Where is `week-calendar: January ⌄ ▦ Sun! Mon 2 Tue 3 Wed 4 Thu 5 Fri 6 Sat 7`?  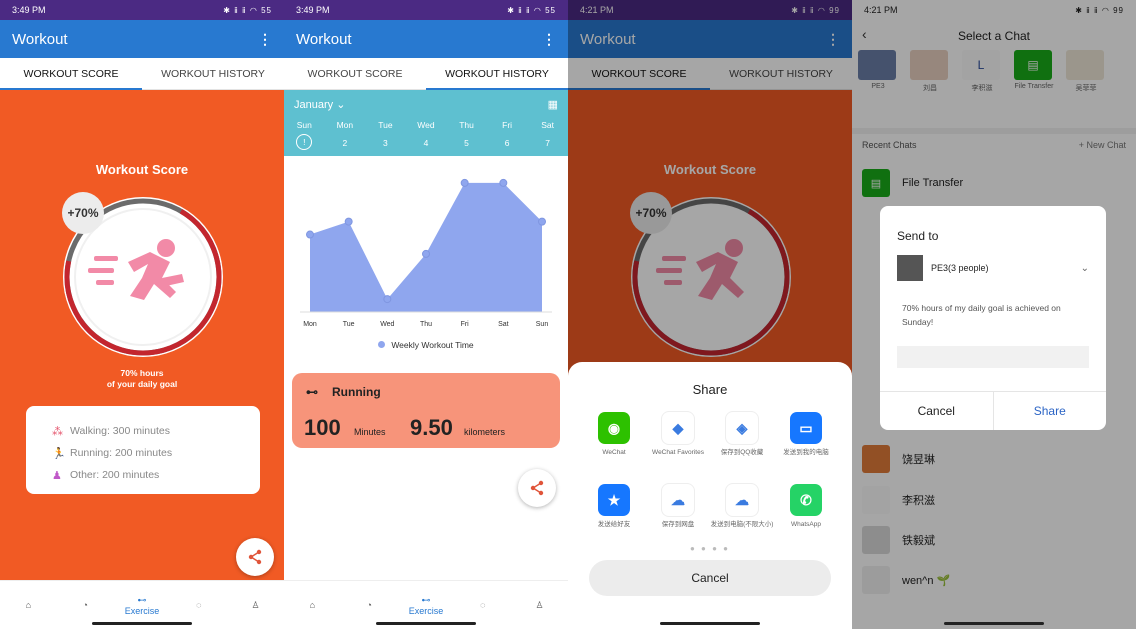 week-calendar: January ⌄ ▦ Sun! Mon 2 Tue 3 Wed 4 Thu 5 Fri 6 Sat 7 is located at coordinates (426, 123).